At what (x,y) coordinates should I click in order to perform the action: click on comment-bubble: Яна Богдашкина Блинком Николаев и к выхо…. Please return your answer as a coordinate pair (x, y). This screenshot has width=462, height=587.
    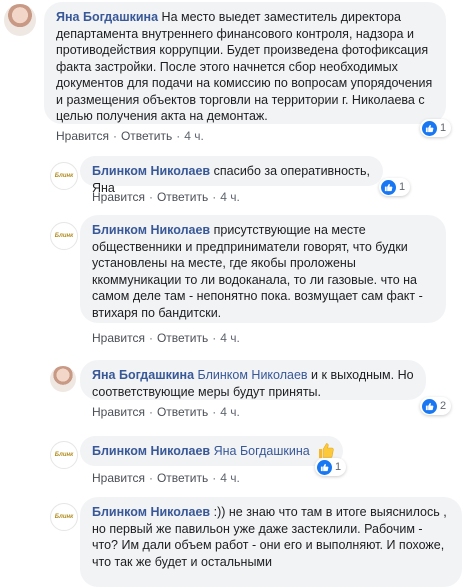
    Looking at the image, I should click on (253, 380).